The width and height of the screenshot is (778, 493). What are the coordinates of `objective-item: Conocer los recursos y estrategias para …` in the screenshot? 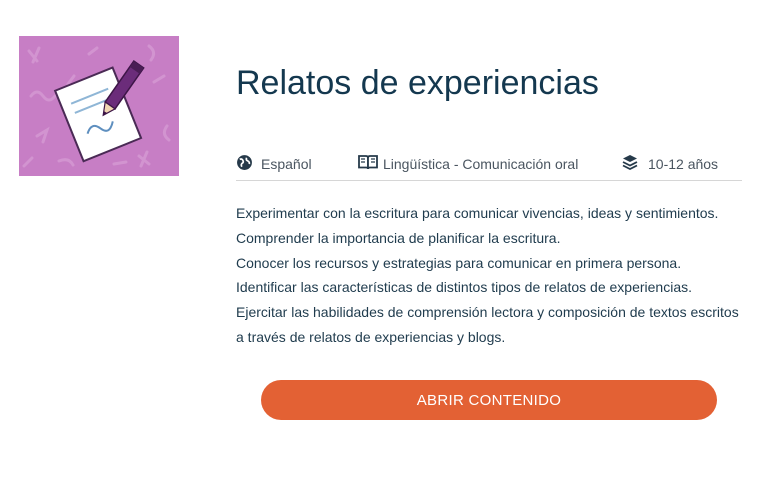 It's located at (459, 262).